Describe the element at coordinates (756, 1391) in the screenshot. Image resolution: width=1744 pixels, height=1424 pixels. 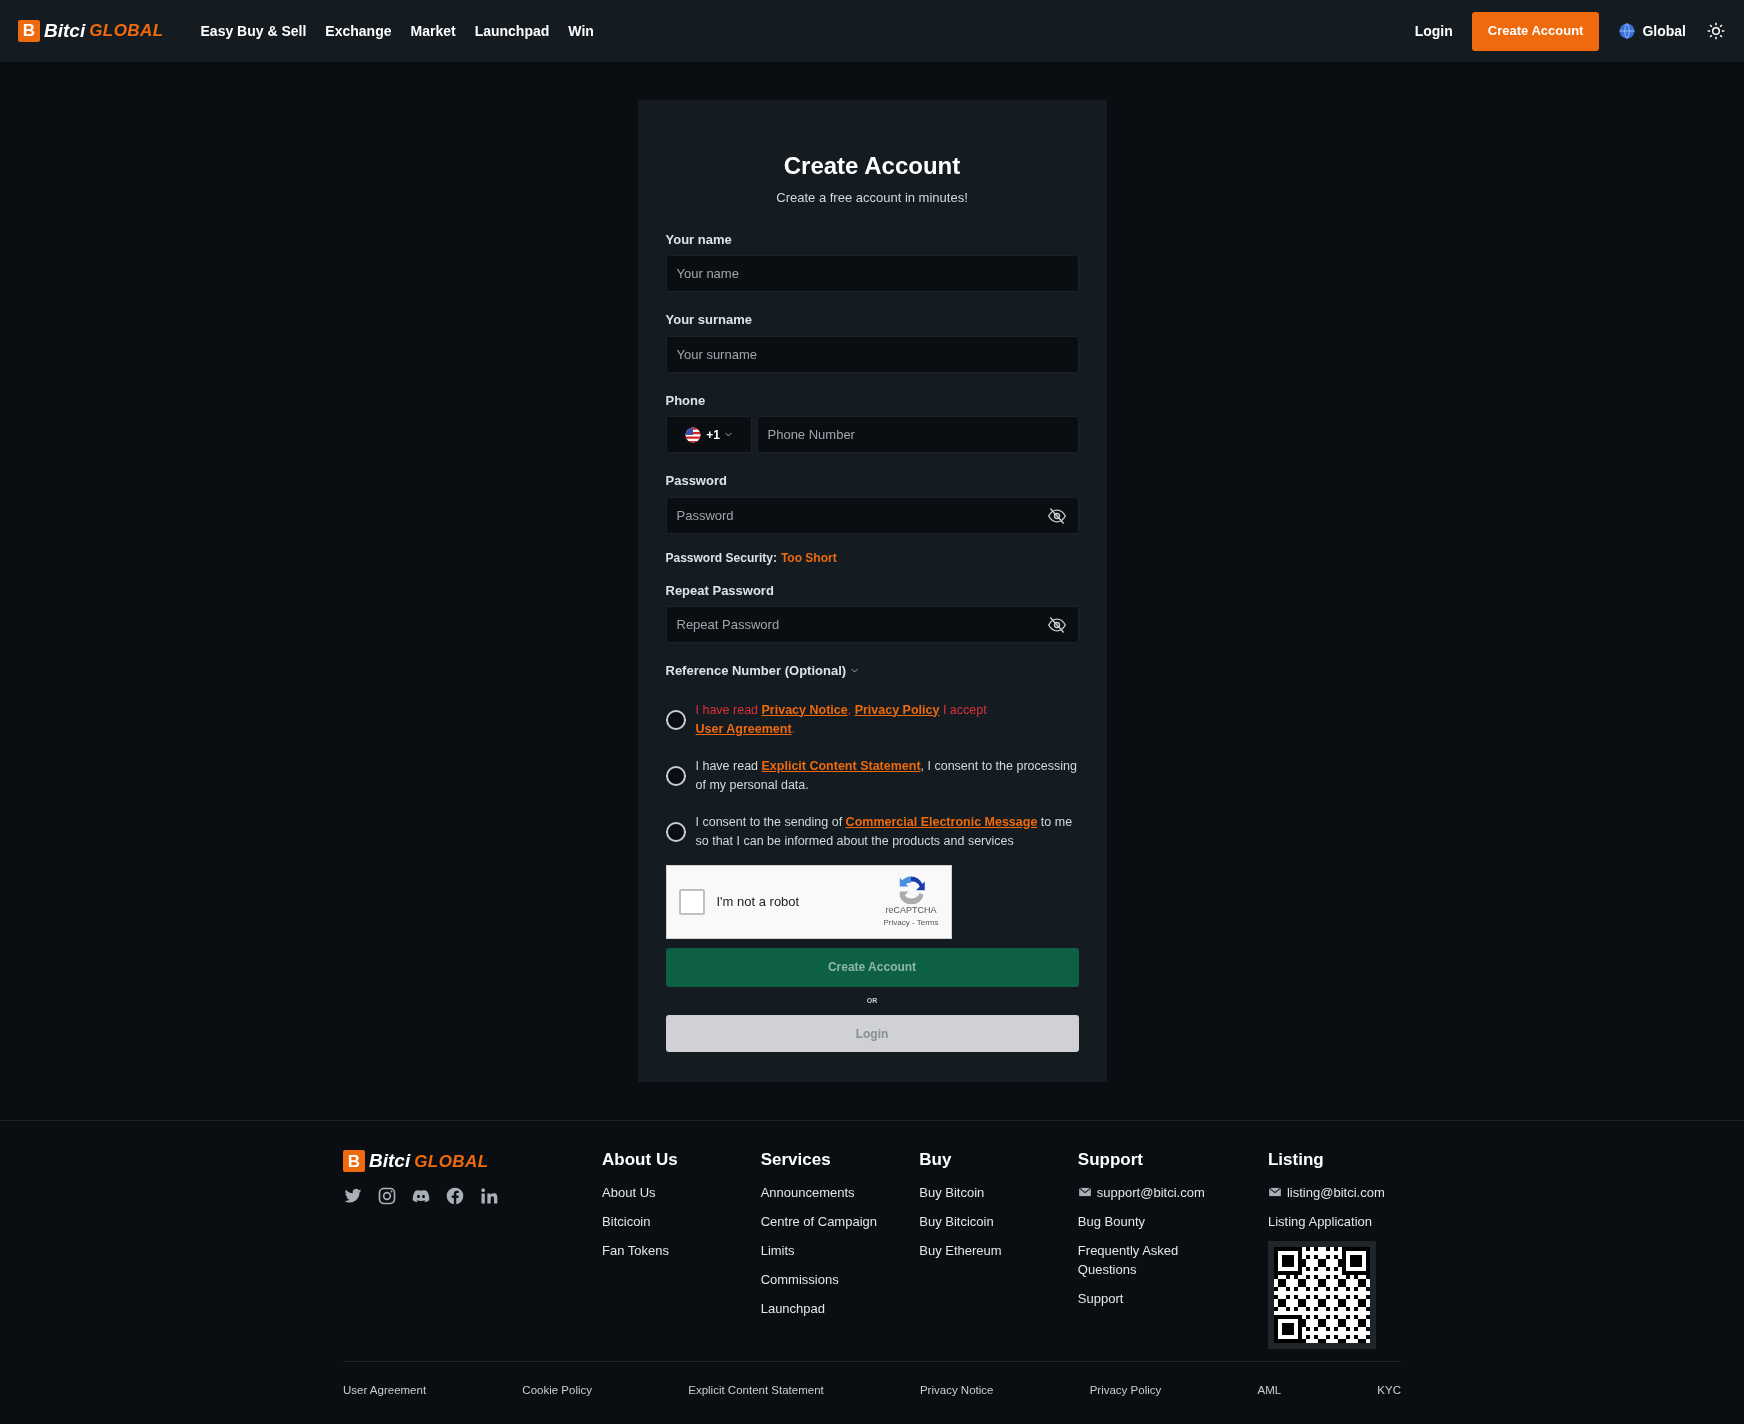
I see `legal-link: Explicit Content Statement` at that location.